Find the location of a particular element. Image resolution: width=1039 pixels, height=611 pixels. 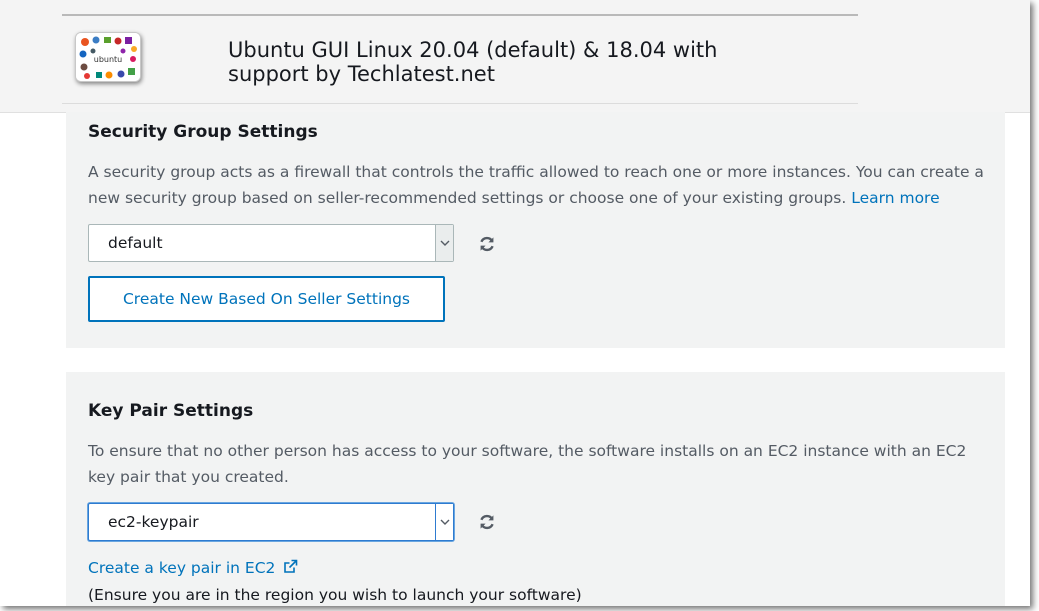

create-key-pair-link-text: Create a key pair in EC2 is located at coordinates (181, 568).